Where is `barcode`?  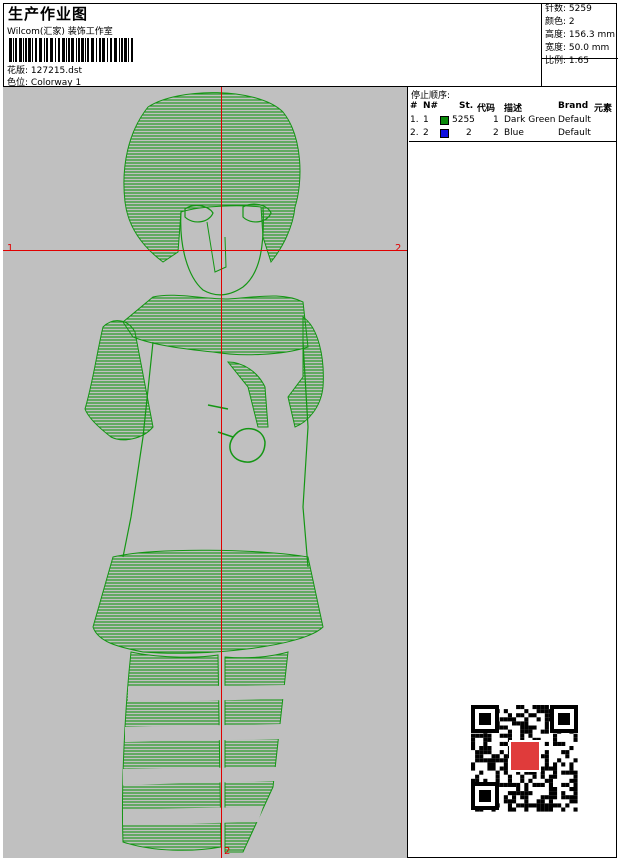
barcode is located at coordinates (71, 50).